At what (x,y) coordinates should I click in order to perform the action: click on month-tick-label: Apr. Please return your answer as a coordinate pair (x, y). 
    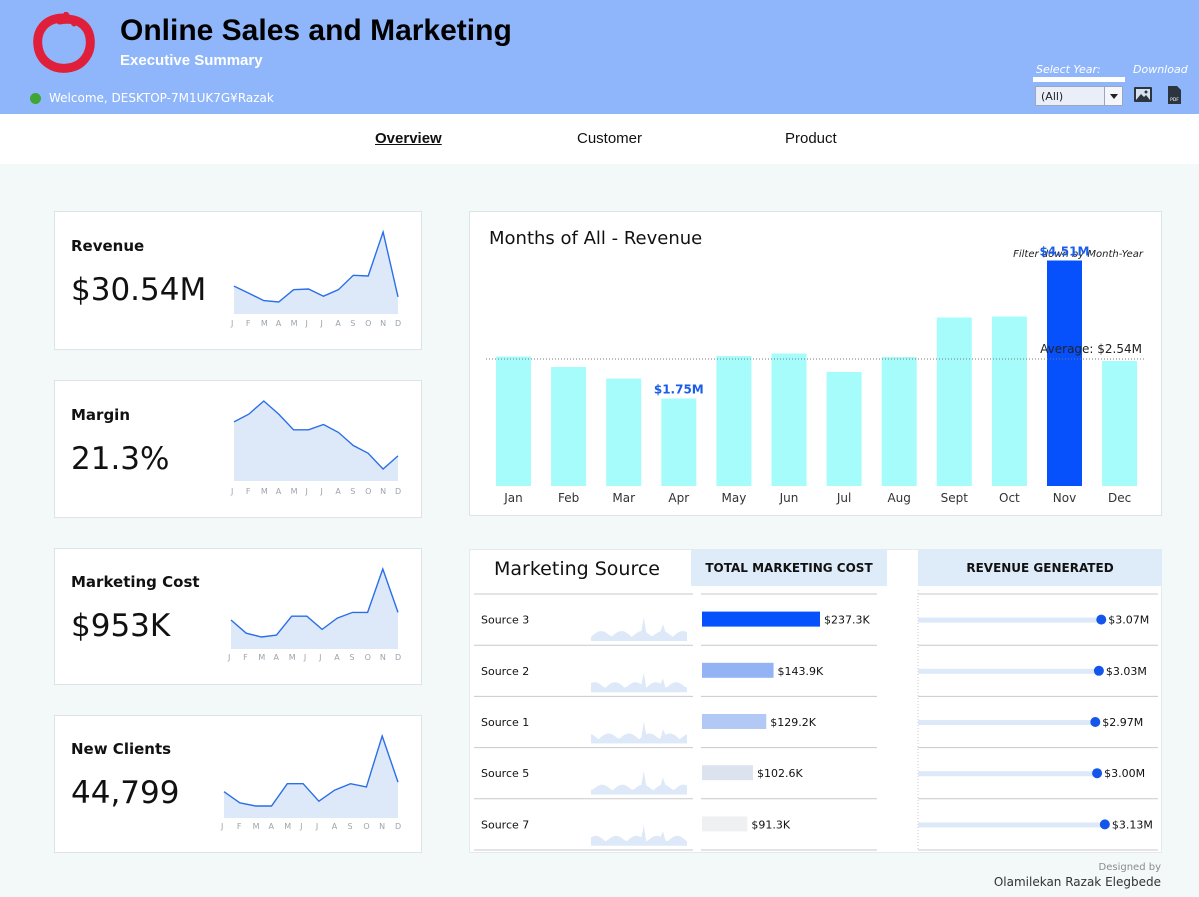
    Looking at the image, I should click on (678, 498).